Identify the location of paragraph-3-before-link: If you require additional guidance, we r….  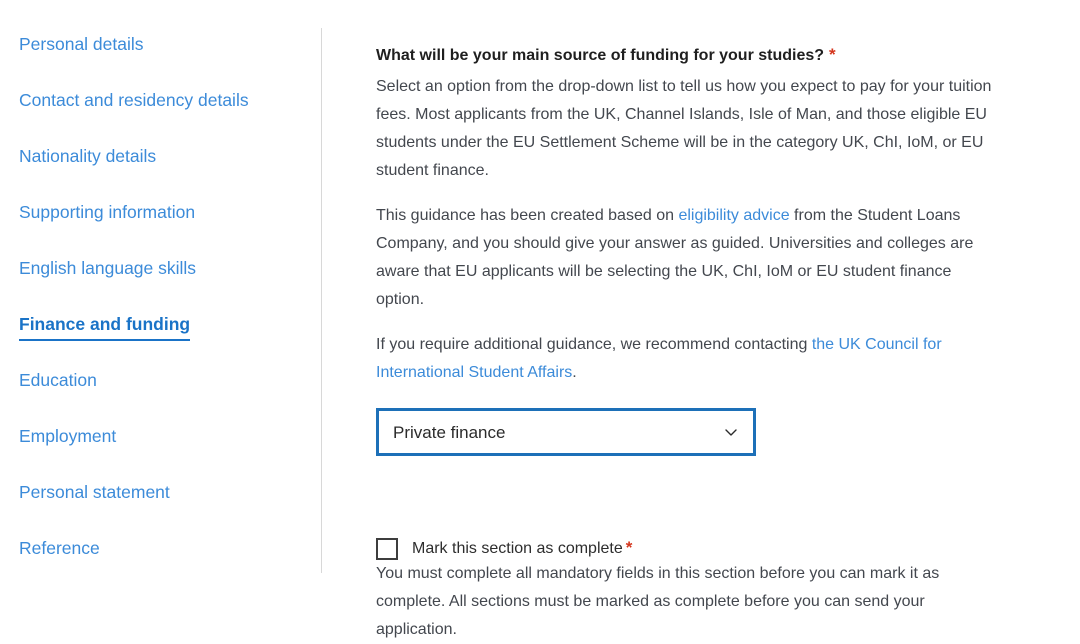
(594, 344).